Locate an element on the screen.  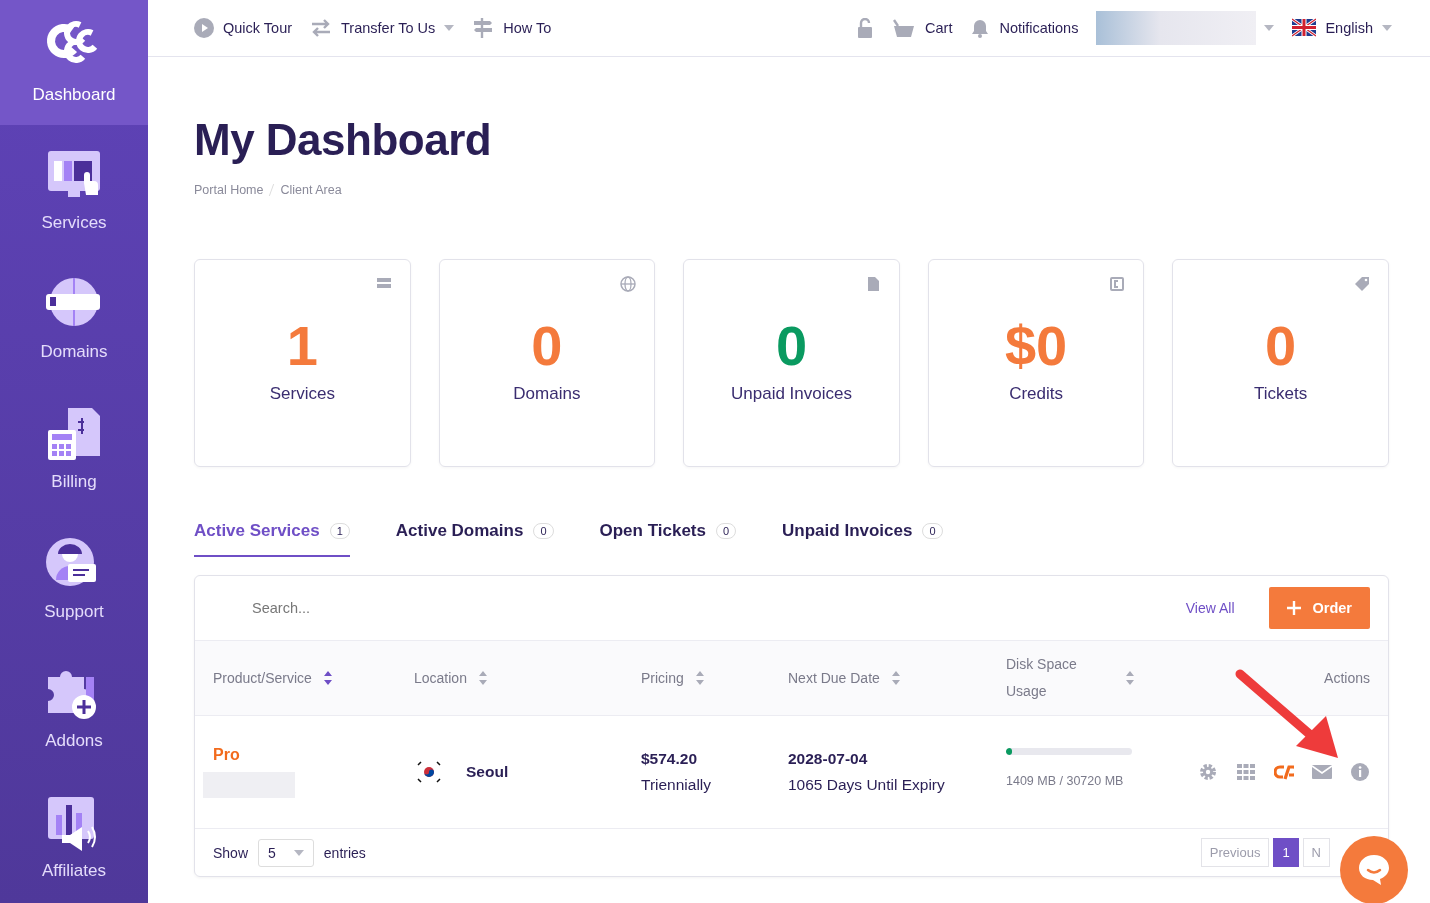
breadcrumb-link: Client Area is located at coordinates (311, 190).